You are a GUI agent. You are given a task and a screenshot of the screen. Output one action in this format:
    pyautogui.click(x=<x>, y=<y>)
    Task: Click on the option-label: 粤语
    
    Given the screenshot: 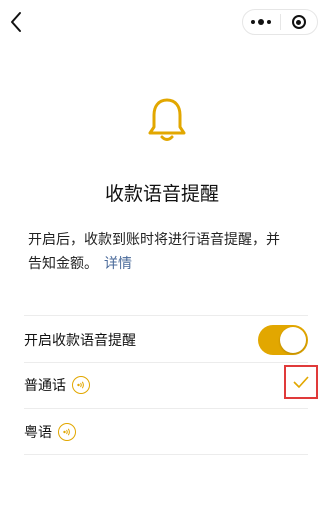 What is the action you would take?
    pyautogui.click(x=38, y=433)
    